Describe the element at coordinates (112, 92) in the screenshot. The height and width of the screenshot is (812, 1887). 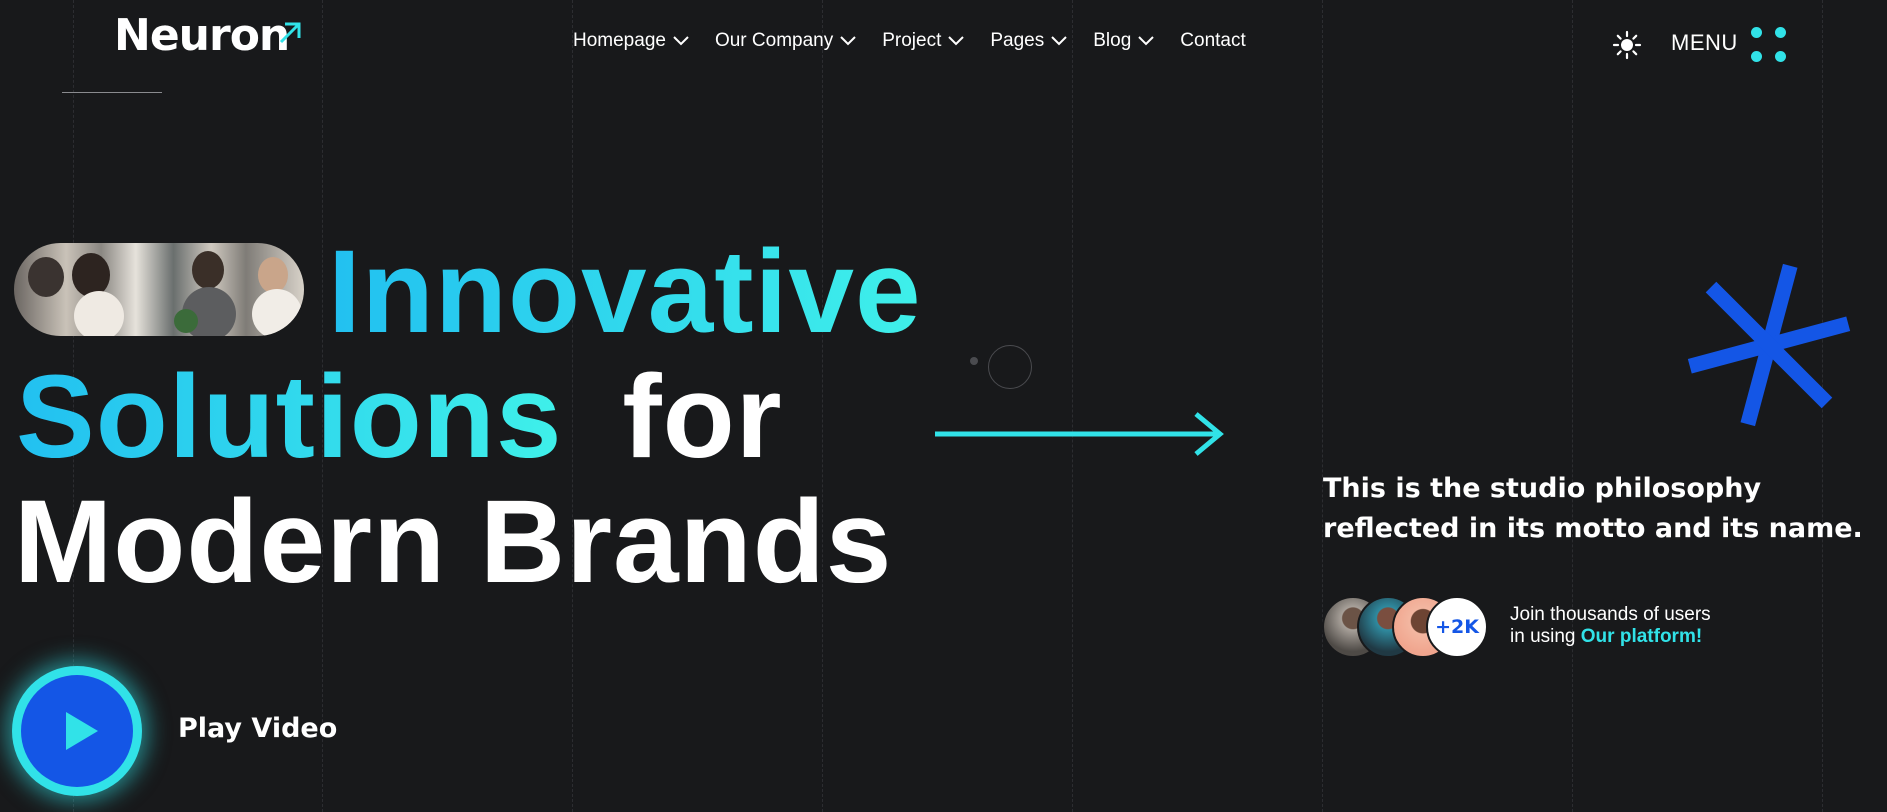
I see `logo-underline` at that location.